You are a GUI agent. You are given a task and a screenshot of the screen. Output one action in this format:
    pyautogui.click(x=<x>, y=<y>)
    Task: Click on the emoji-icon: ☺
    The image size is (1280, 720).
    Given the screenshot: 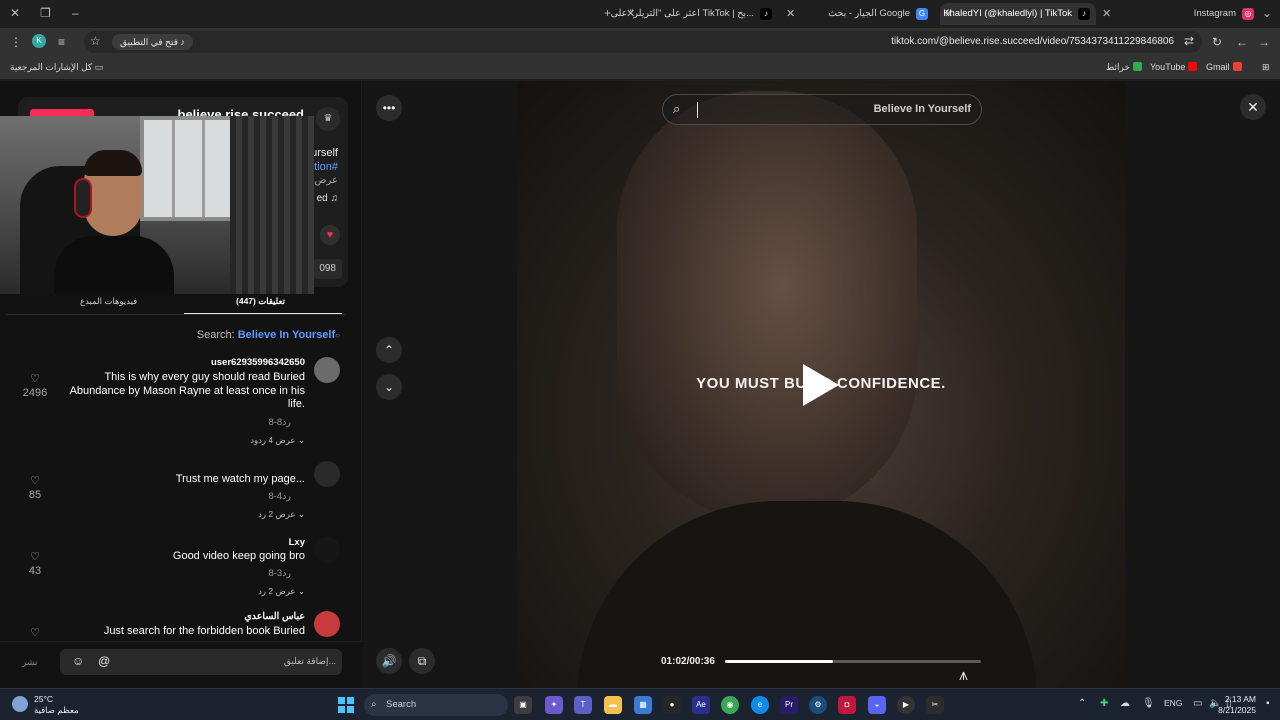 What is the action you would take?
    pyautogui.click(x=78, y=661)
    